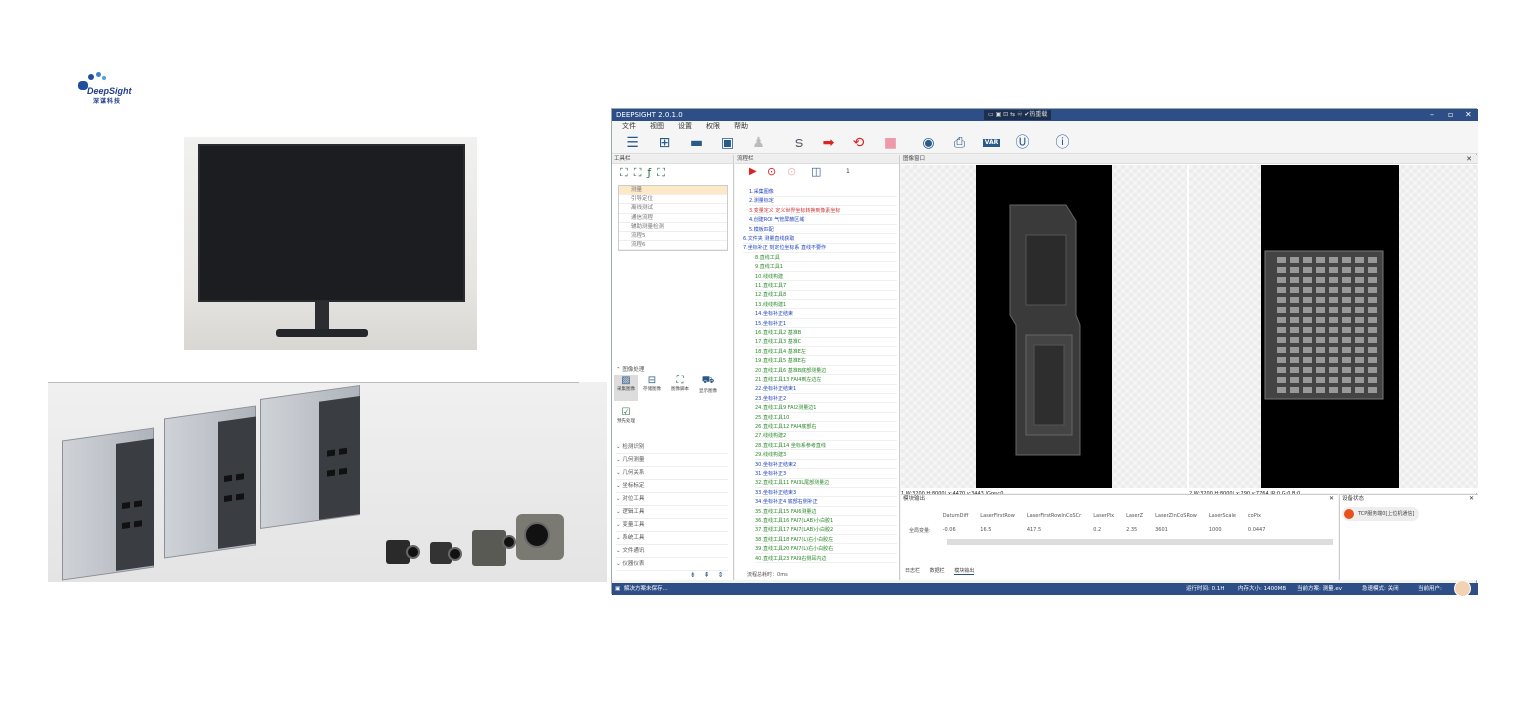 The width and height of the screenshot is (1533, 708). What do you see at coordinates (826, 446) in the screenshot?
I see `process-step: 28.直线工具14 坐标系参考直线` at bounding box center [826, 446].